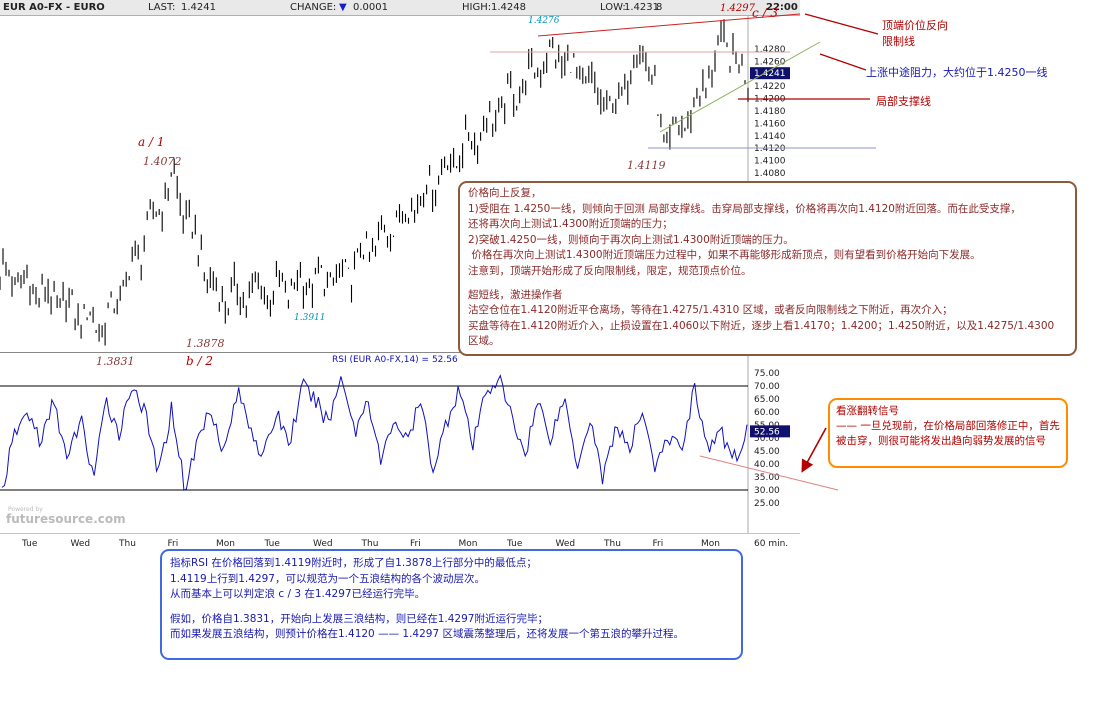 This screenshot has height=702, width=1098. What do you see at coordinates (327, 578) in the screenshot?
I see `rsi-explanation-line-2: 1.4119上行到1.4297，可以规范为一个五浪结构的各个波动层次。` at bounding box center [327, 578].